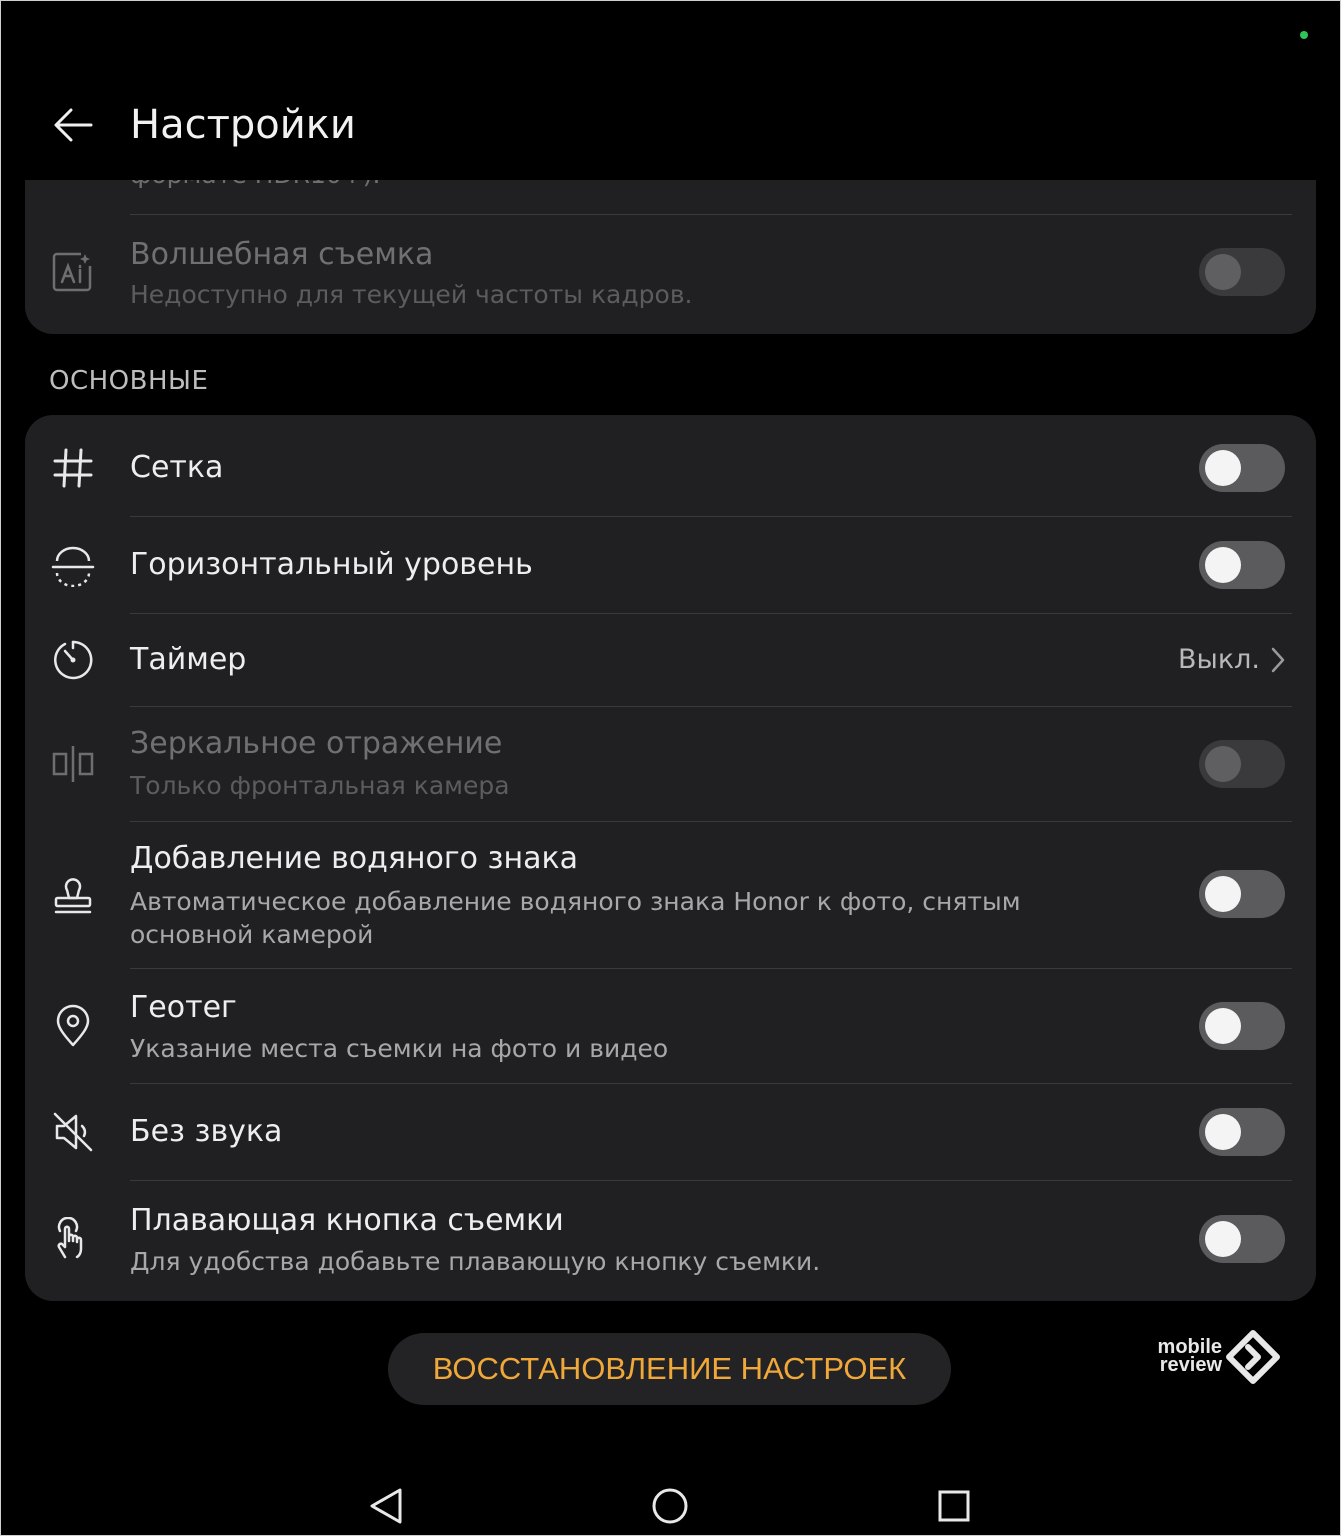 Image resolution: width=1341 pixels, height=1536 pixels. What do you see at coordinates (1219, 659) in the screenshot?
I see `timer-value: Выкл.` at bounding box center [1219, 659].